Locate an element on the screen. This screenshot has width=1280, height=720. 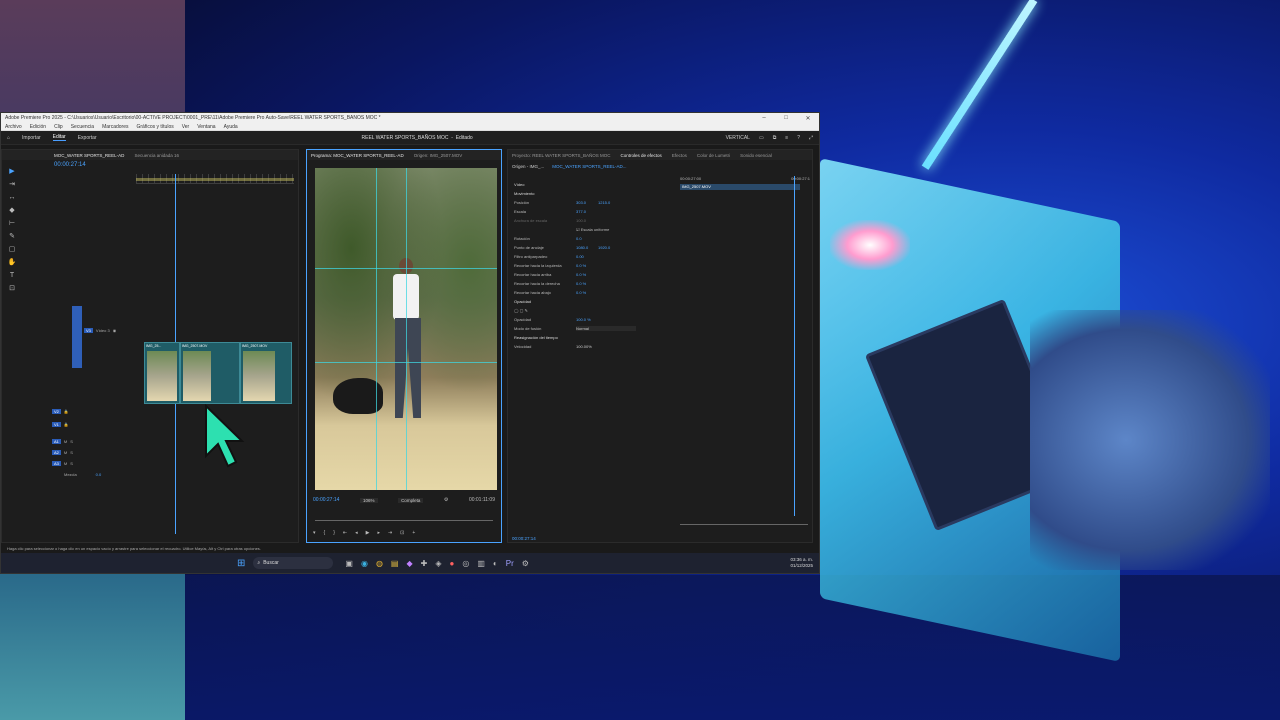
effect-row: Filtro antiparpadeo 0.00 is located at coordinates (594, 256).